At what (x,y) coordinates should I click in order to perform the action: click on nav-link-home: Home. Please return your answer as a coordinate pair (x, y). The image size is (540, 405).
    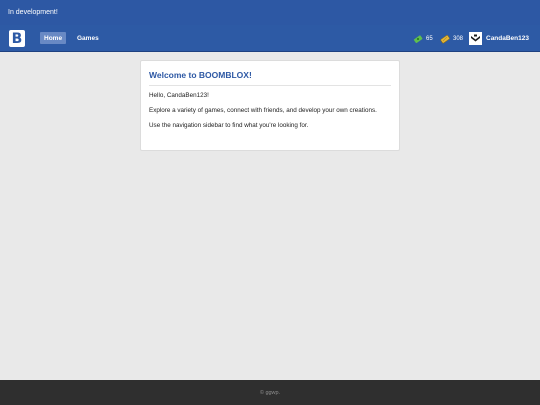
    Looking at the image, I should click on (53, 38).